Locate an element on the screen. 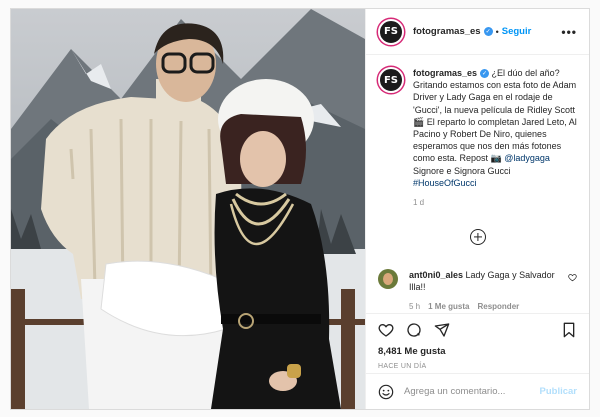 This screenshot has width=600, height=417. verified-badge-icon: ✓ is located at coordinates (488, 31).